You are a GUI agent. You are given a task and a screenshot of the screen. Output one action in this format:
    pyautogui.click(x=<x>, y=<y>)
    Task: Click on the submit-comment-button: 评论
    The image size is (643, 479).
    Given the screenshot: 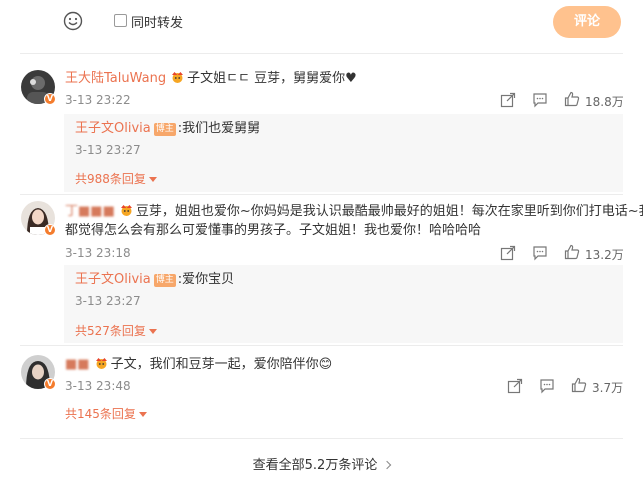 What is the action you would take?
    pyautogui.click(x=587, y=22)
    